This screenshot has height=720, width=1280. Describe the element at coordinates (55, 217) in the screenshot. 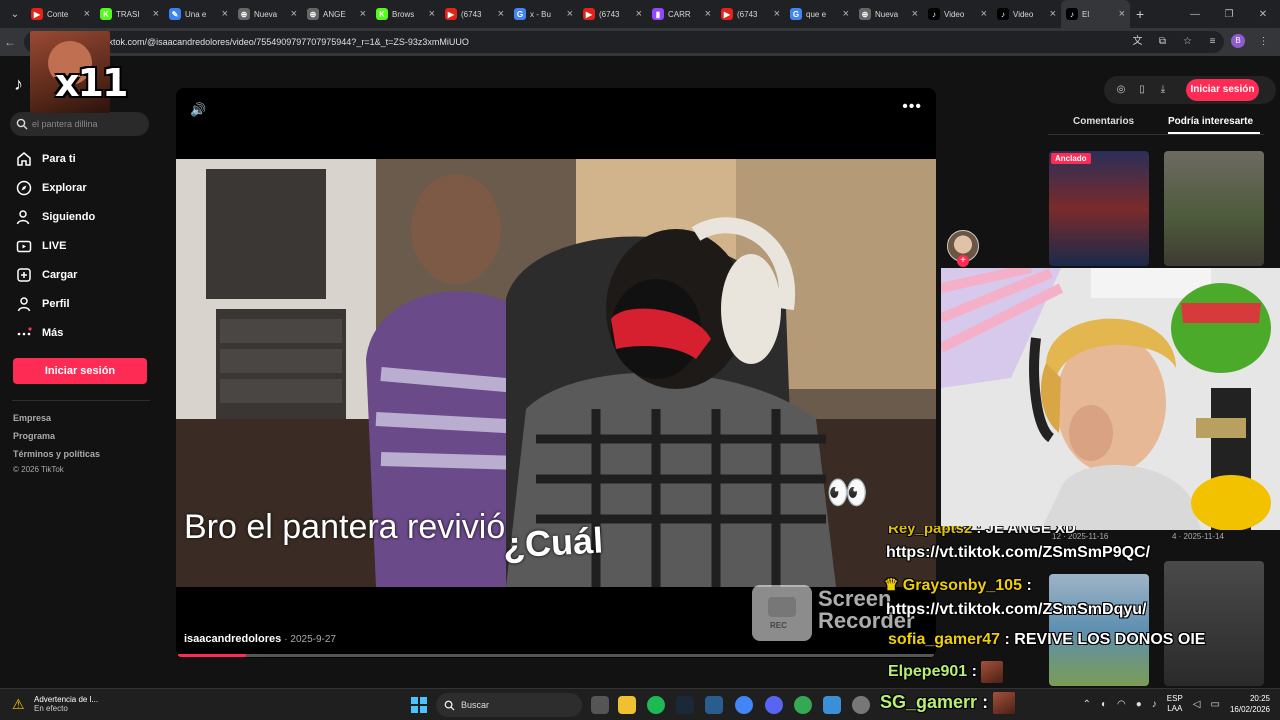

I see `nav-siguiendo: Siguiendo` at that location.